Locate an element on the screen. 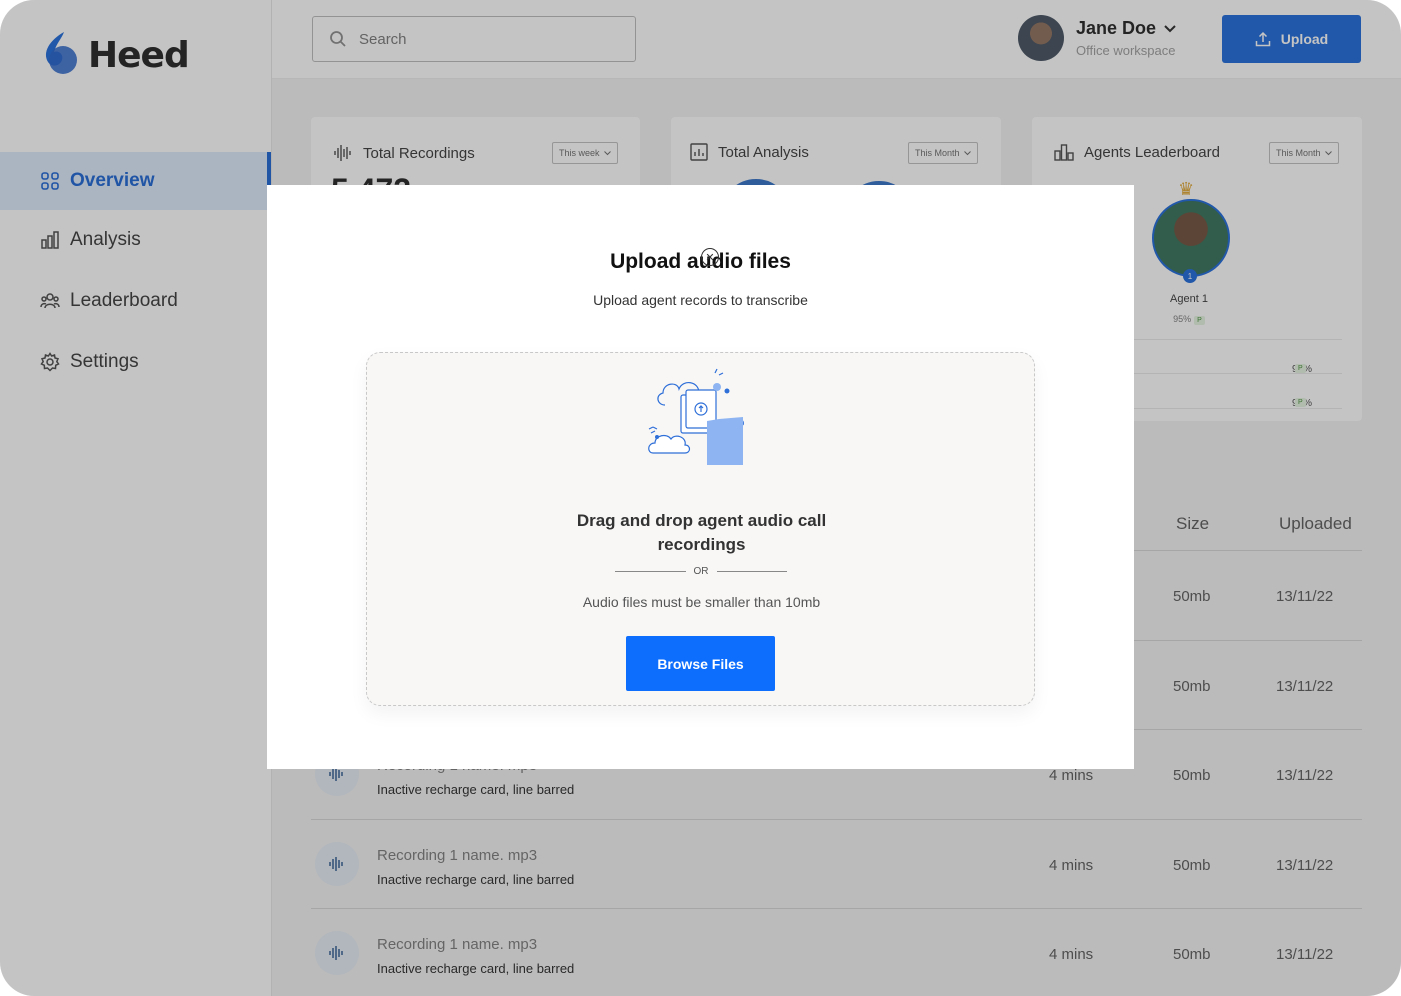 The width and height of the screenshot is (1401, 996). file-size-note: Audio files must be smaller than 10mb is located at coordinates (701, 602).